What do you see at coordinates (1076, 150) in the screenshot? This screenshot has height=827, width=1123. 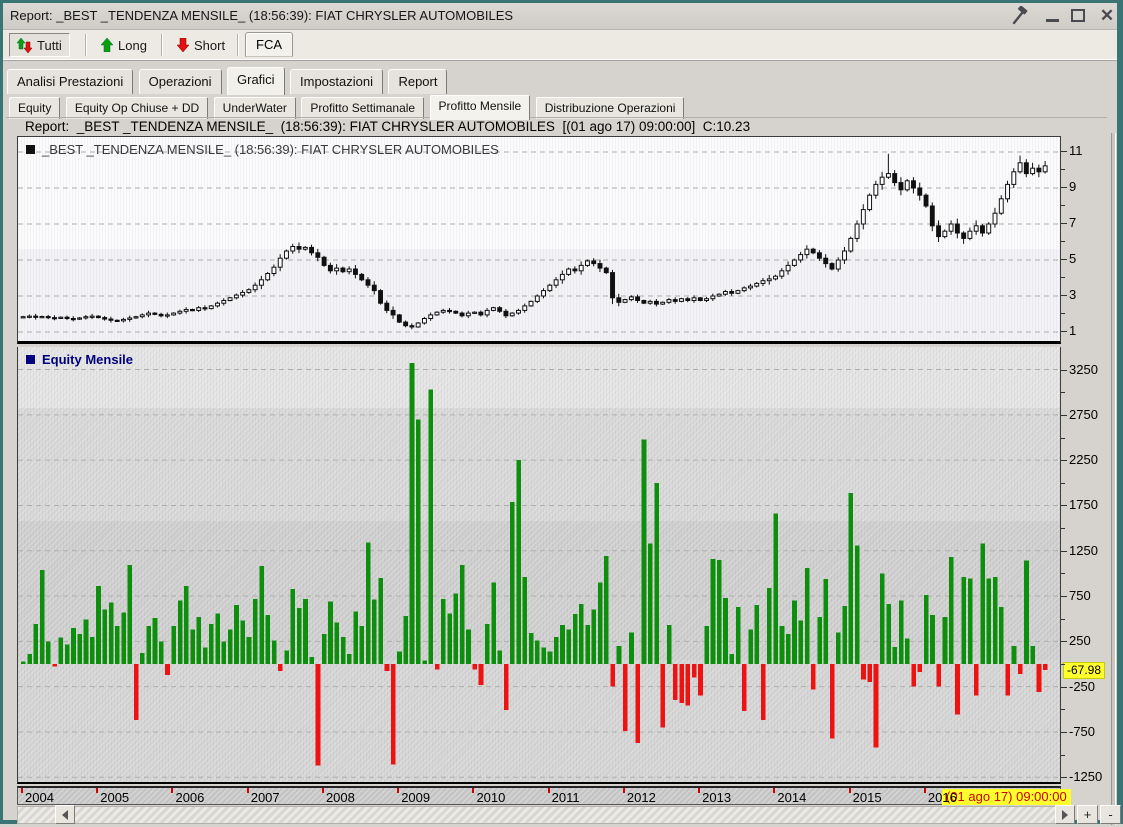 I see `y-axis-label: 11` at bounding box center [1076, 150].